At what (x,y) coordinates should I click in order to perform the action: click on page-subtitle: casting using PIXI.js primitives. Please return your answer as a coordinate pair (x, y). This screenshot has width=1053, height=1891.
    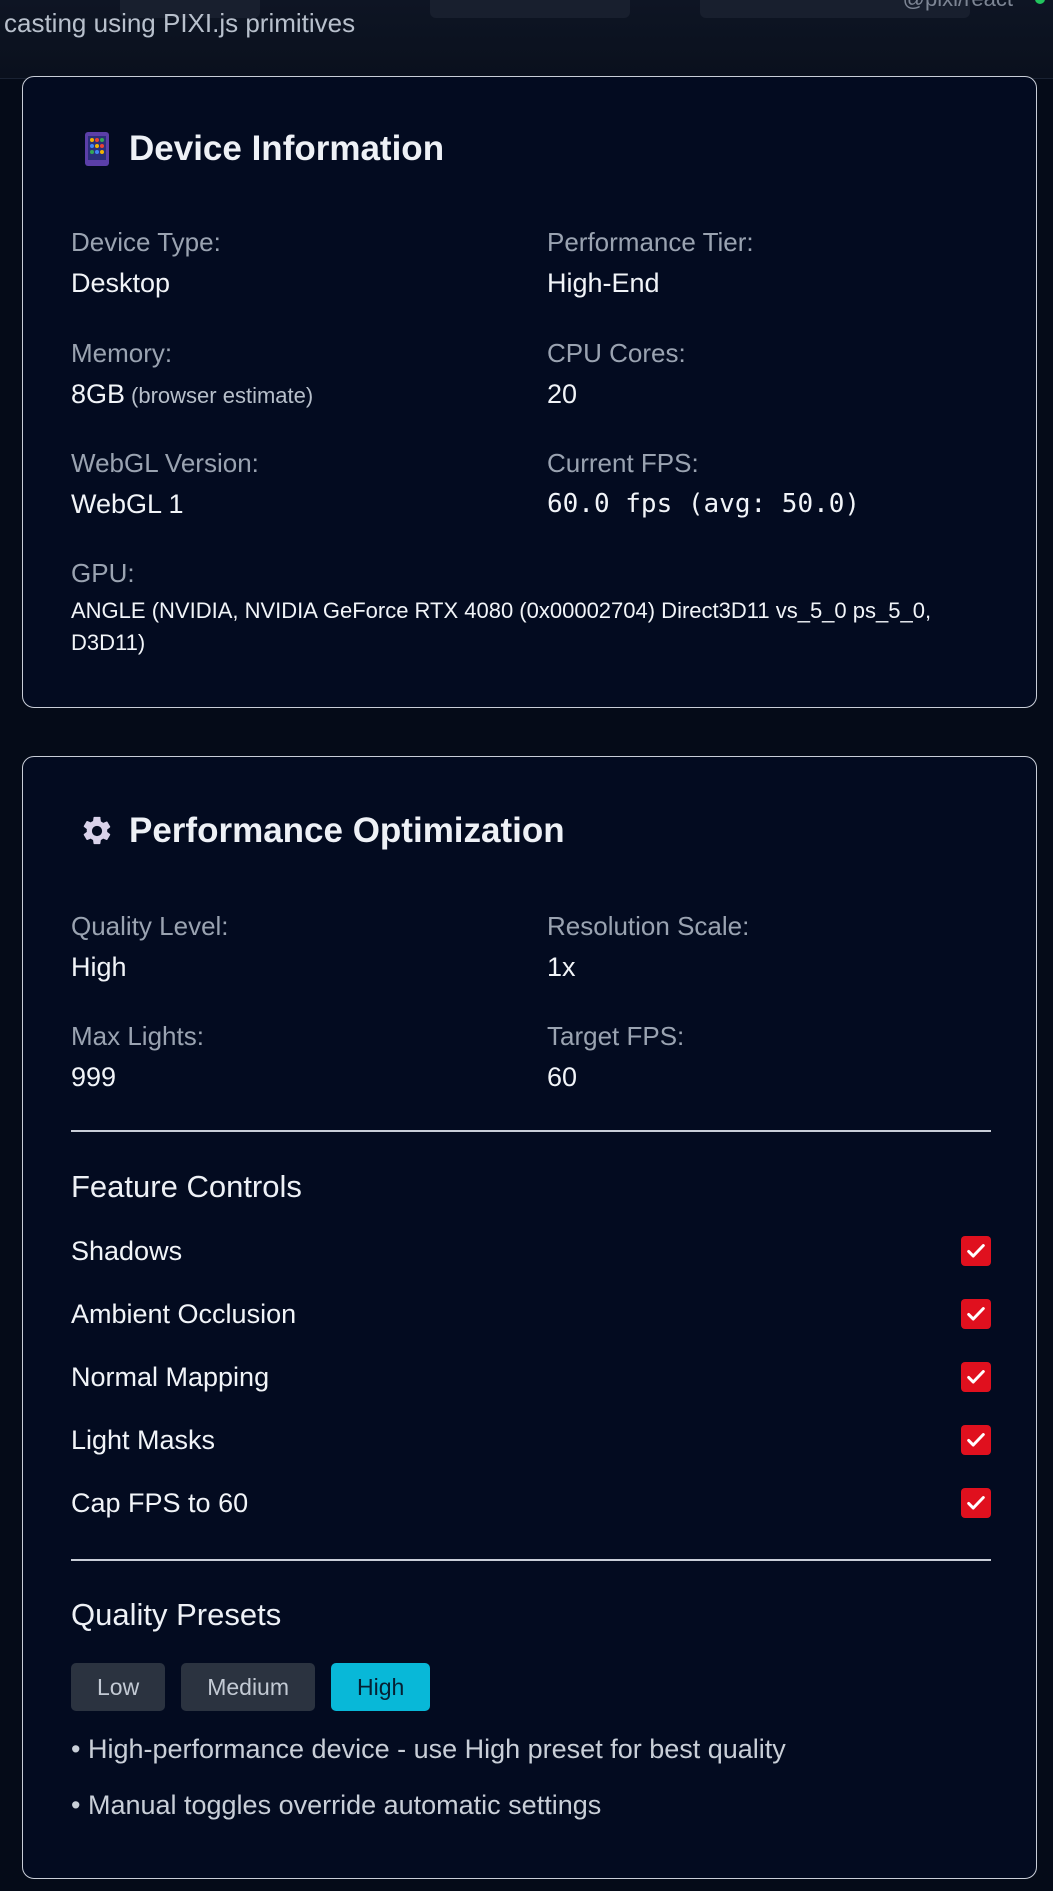
    Looking at the image, I should click on (180, 23).